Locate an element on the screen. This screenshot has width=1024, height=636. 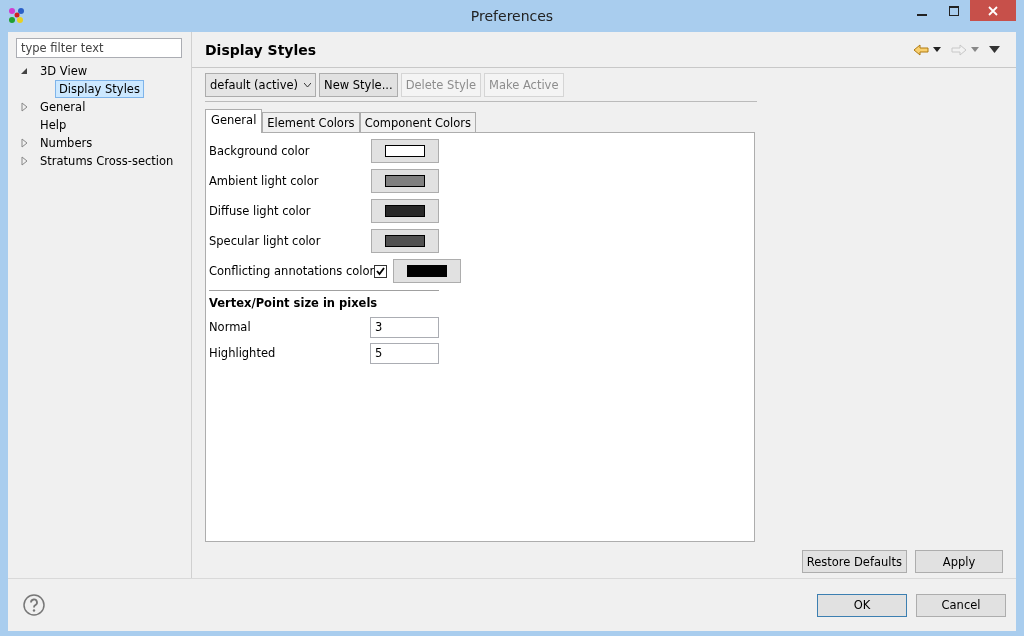
page-button: Restore Defaults is located at coordinates (854, 561).